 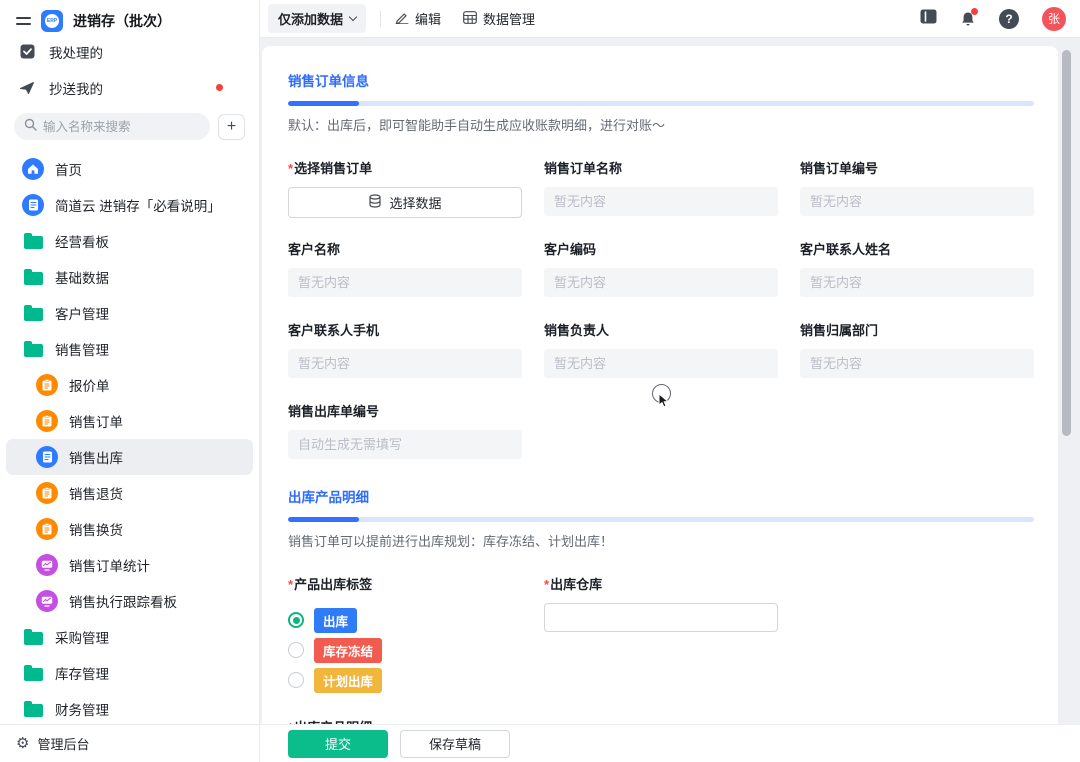 What do you see at coordinates (661, 617) in the screenshot?
I see `warehouse-input` at bounding box center [661, 617].